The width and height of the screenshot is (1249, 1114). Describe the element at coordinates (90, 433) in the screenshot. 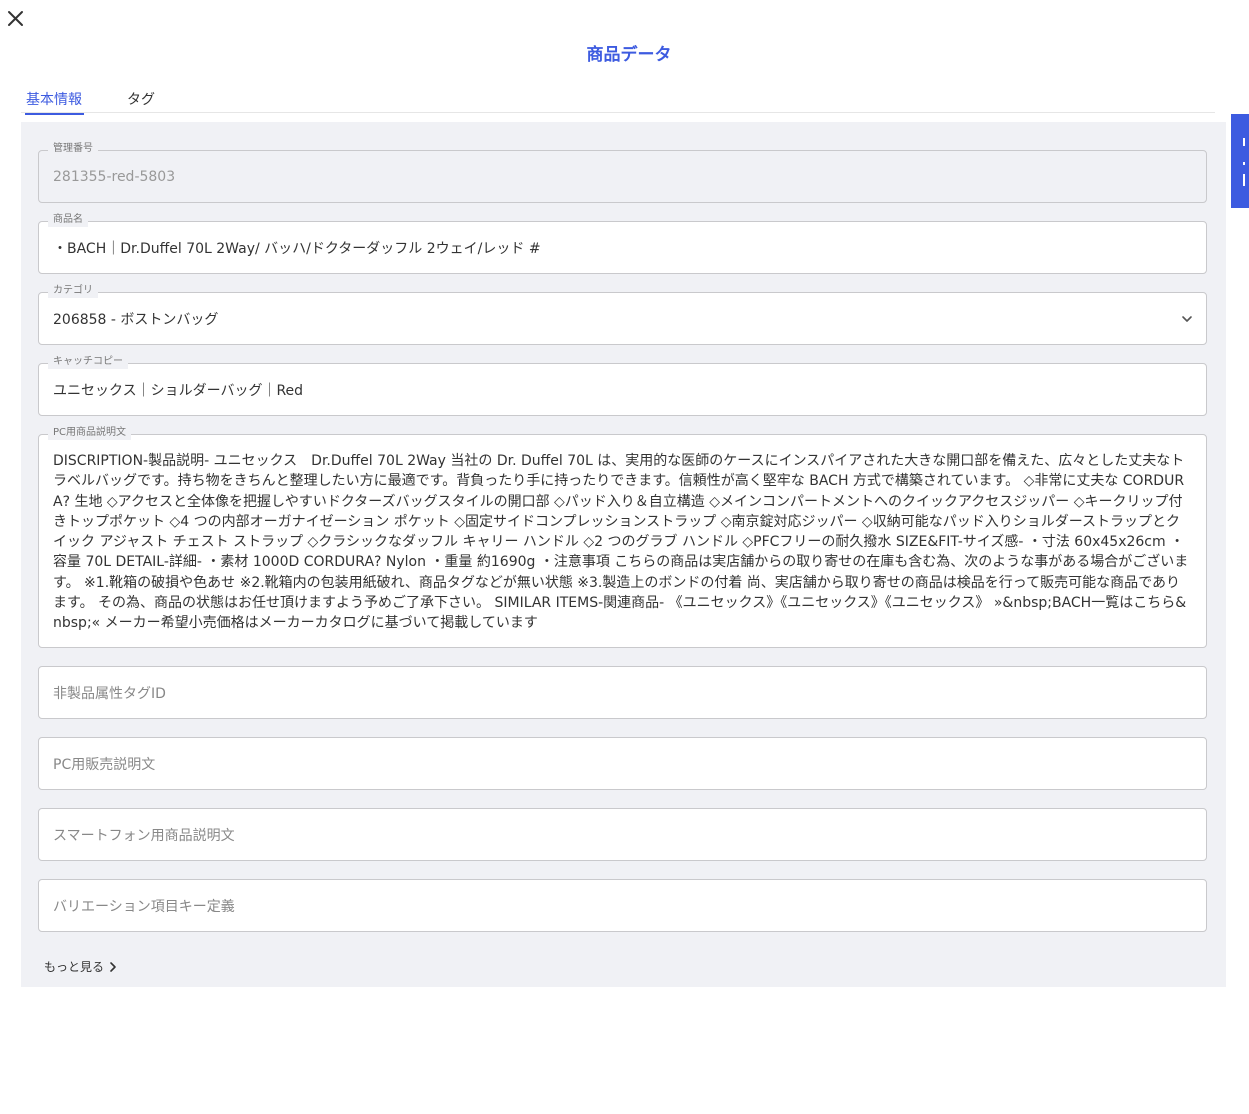

I see `field-label: PC用商品説明文` at that location.